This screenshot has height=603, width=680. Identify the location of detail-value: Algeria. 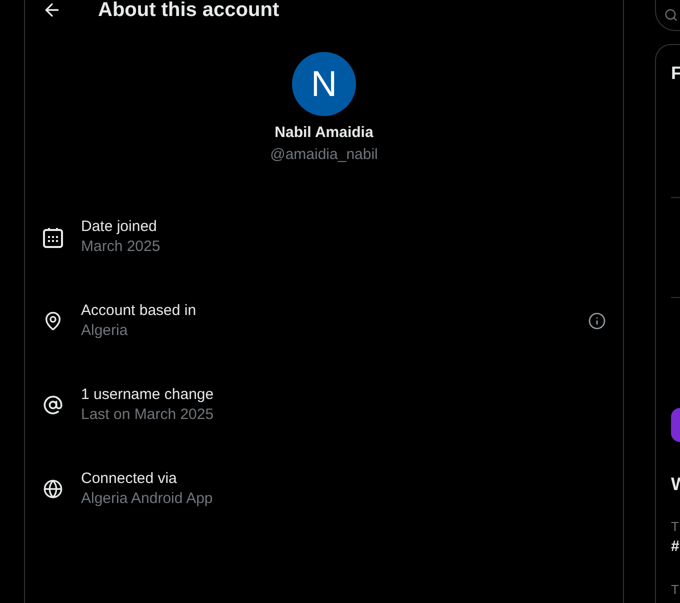
(104, 331).